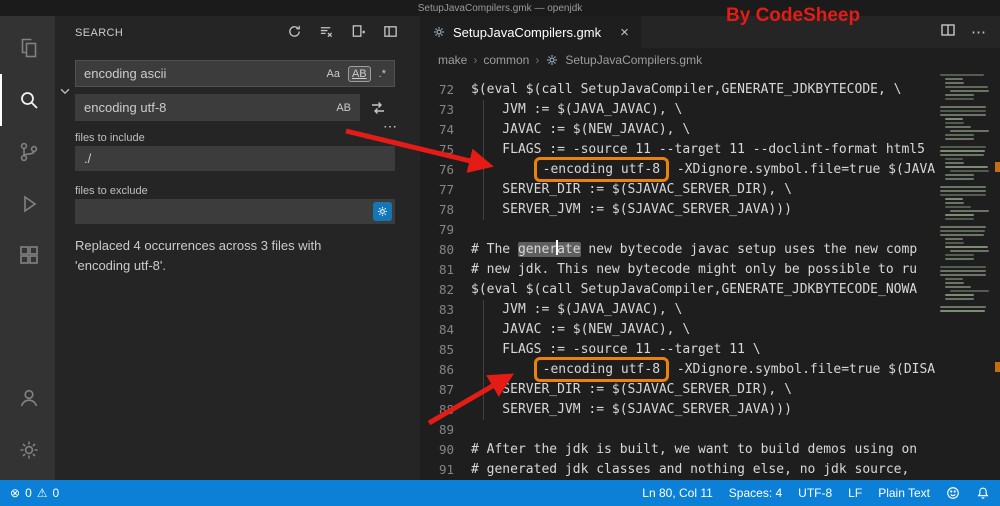 This screenshot has height=506, width=1000. Describe the element at coordinates (552, 60) in the screenshot. I see `file-icon` at that location.